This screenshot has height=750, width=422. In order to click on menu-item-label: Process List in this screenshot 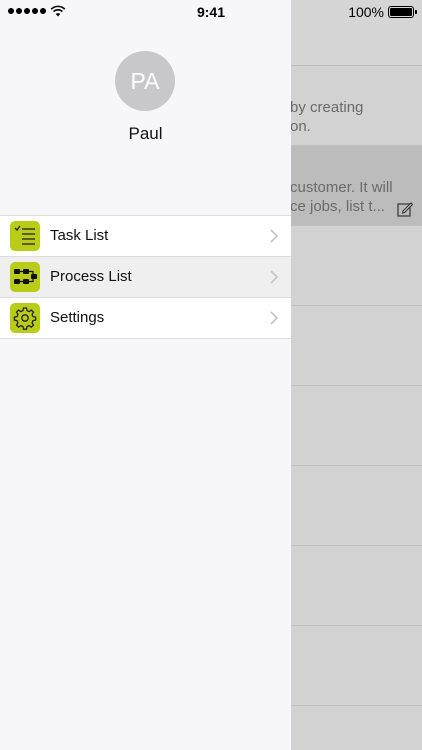, I will do `click(91, 276)`.